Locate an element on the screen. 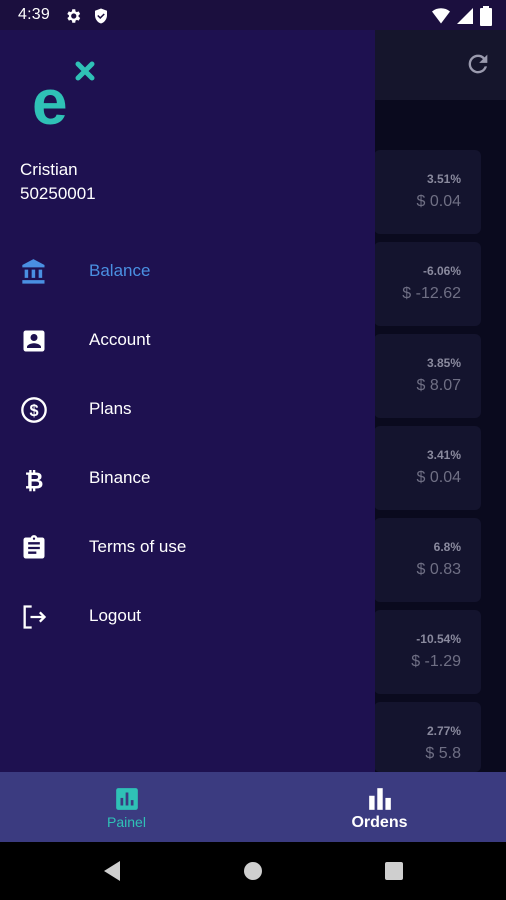  balance-card: 6.8% $ 0.83 is located at coordinates (427, 560).